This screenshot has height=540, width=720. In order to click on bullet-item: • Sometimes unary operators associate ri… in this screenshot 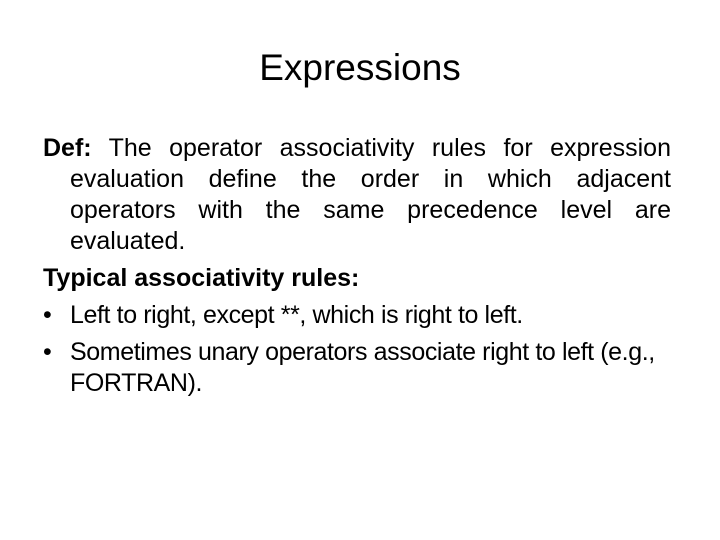, I will do `click(357, 368)`.